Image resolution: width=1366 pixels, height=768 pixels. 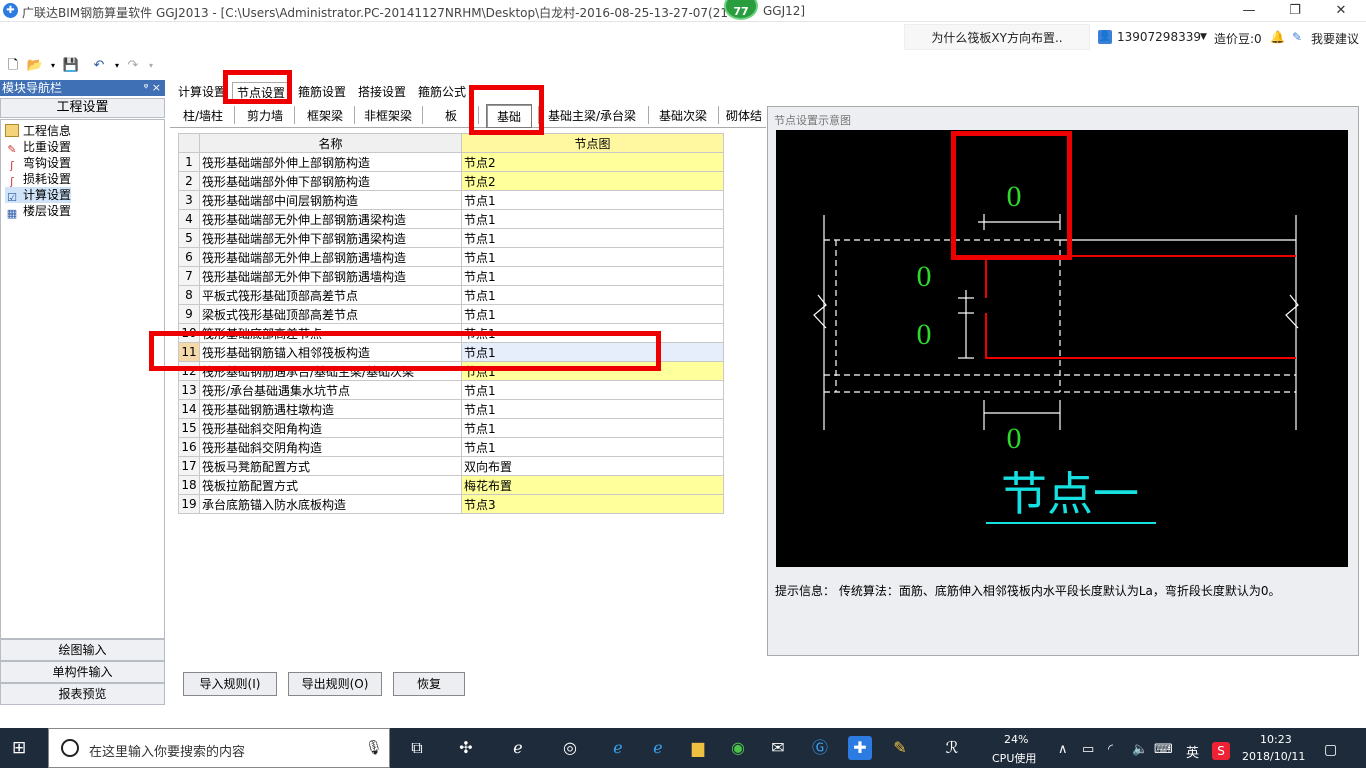 I want to click on nav-report-preview: 报表预览, so click(x=82, y=694).